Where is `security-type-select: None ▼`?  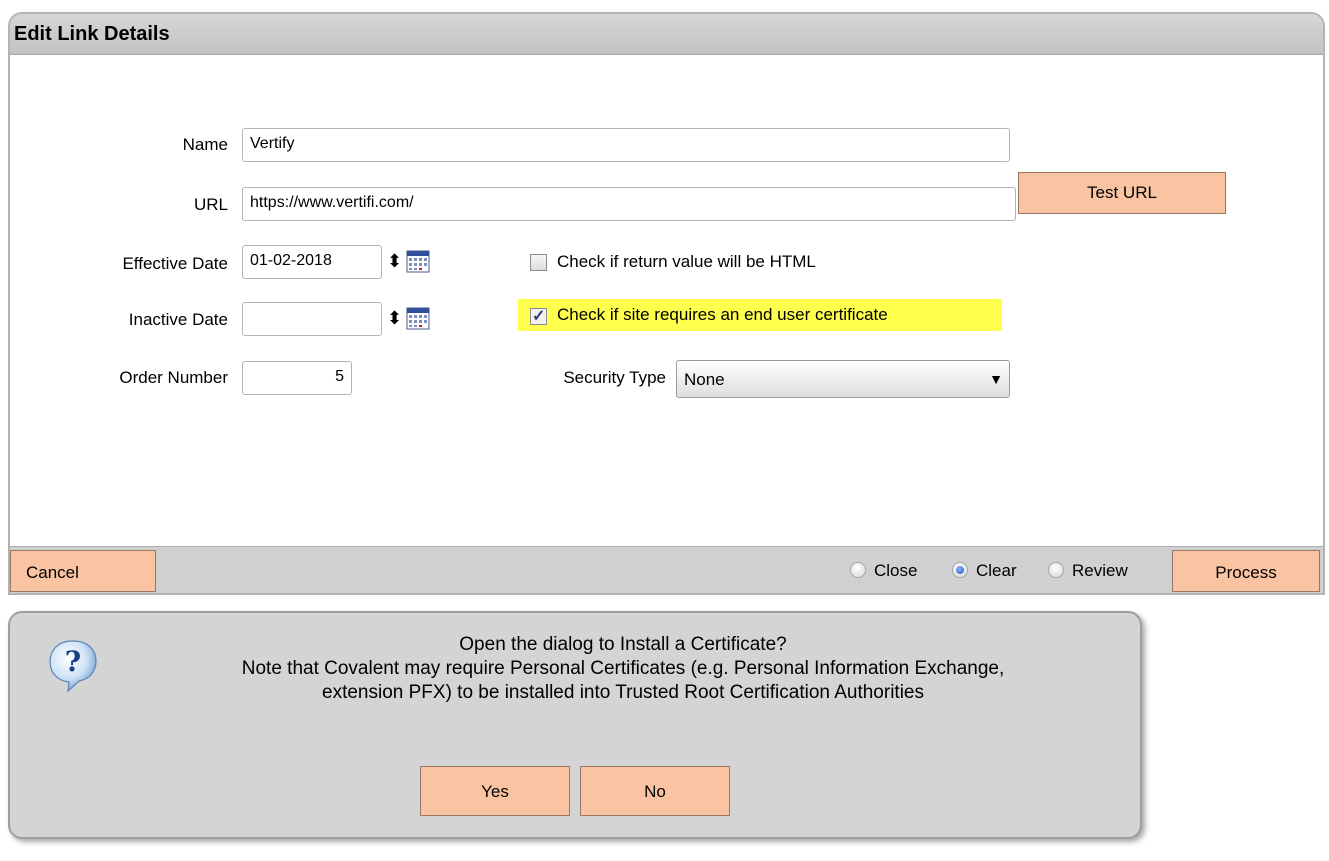 security-type-select: None ▼ is located at coordinates (843, 379).